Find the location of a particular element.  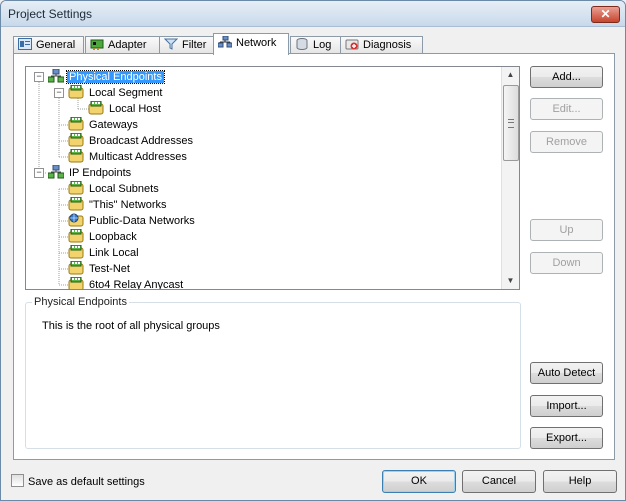

tree-scrollbar: ▲ ▼ is located at coordinates (510, 178).